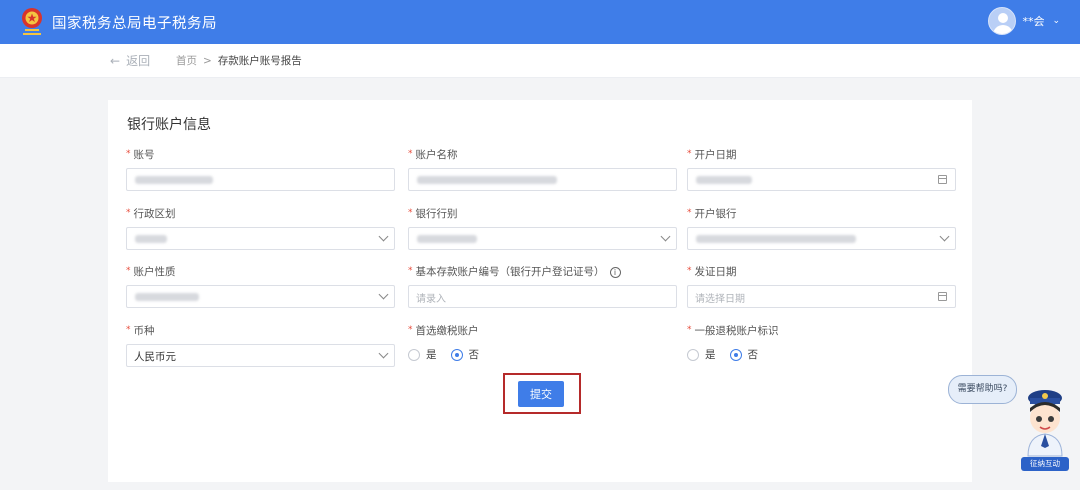 This screenshot has width=1080, height=490. I want to click on breadcrumb-current: 存款账户账号报告, so click(259, 61).